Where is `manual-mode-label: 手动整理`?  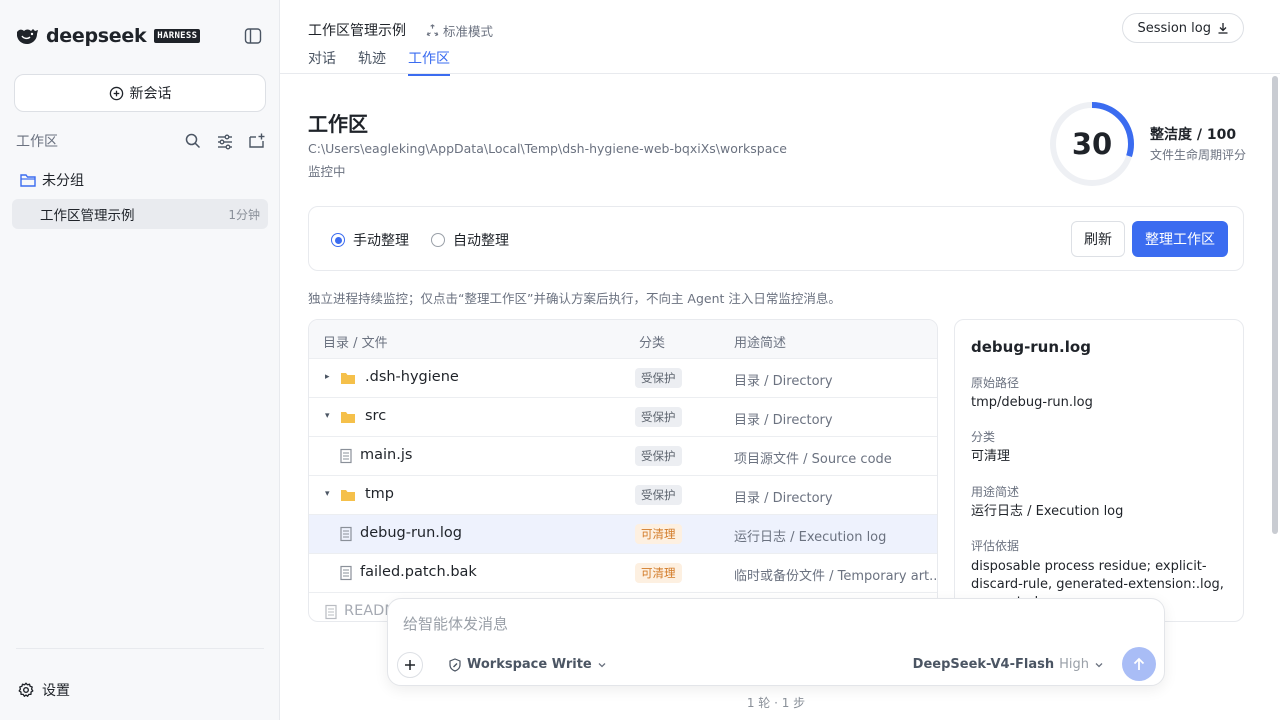
manual-mode-label: 手动整理 is located at coordinates (381, 241).